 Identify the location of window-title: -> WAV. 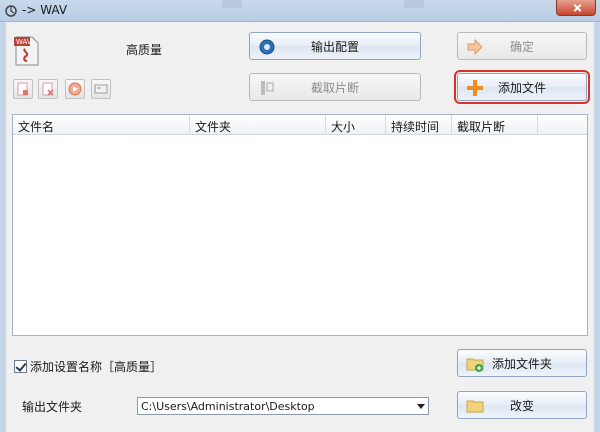
(45, 10).